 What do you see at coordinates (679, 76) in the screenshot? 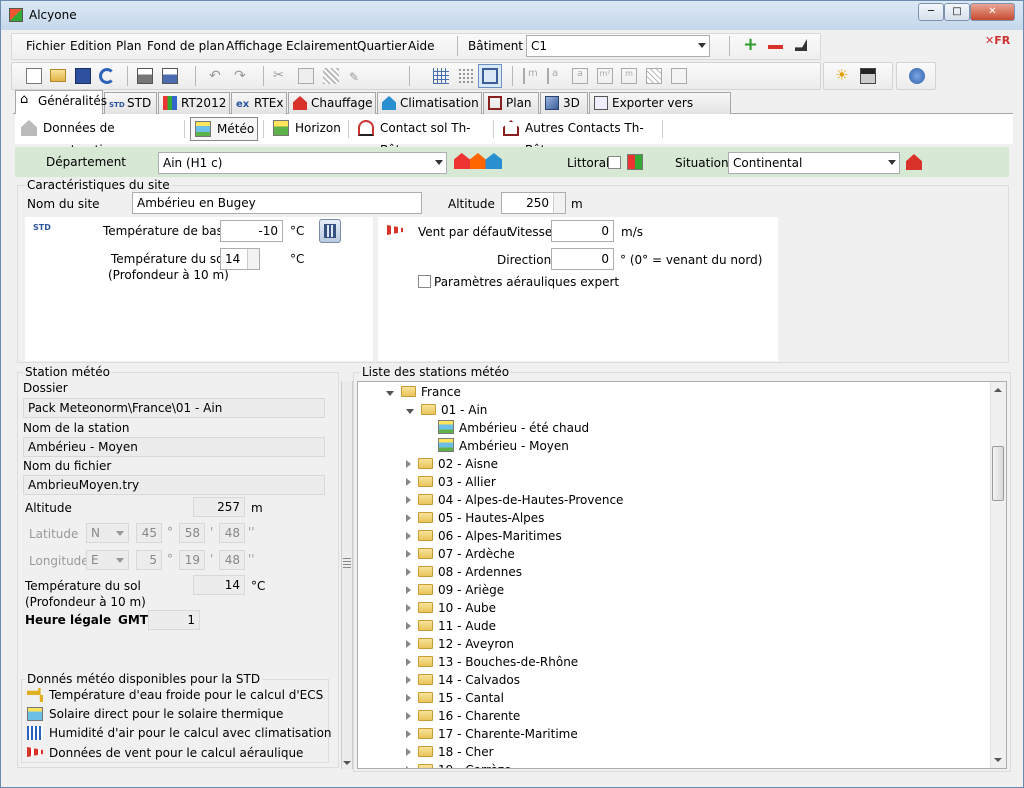
I see `layers-icon` at bounding box center [679, 76].